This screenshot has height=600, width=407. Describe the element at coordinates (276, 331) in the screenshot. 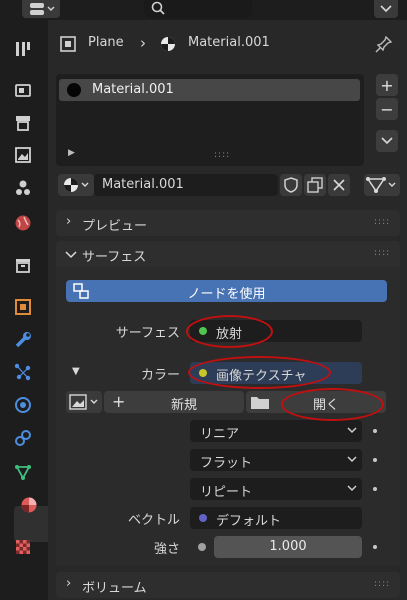

I see `surface-shader-field: 放射` at that location.